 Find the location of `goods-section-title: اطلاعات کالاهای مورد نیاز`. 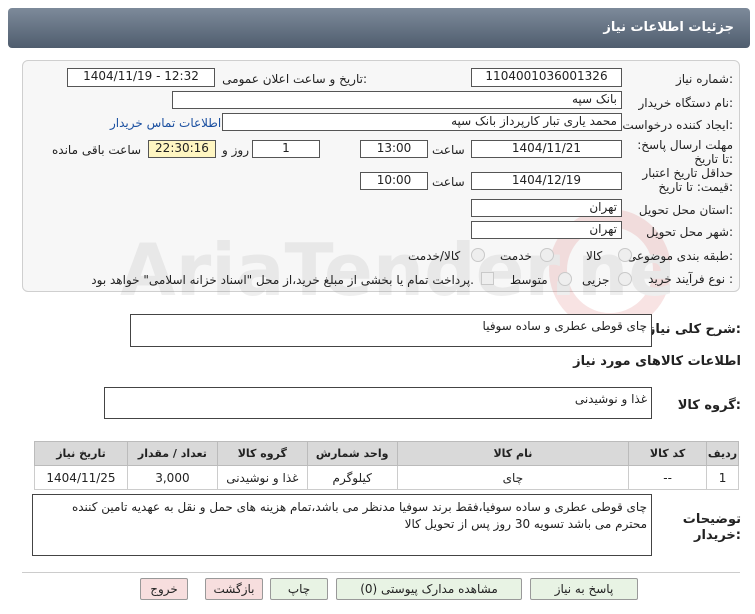

goods-section-title: اطلاعات کالاهای مورد نیاز is located at coordinates (657, 361).